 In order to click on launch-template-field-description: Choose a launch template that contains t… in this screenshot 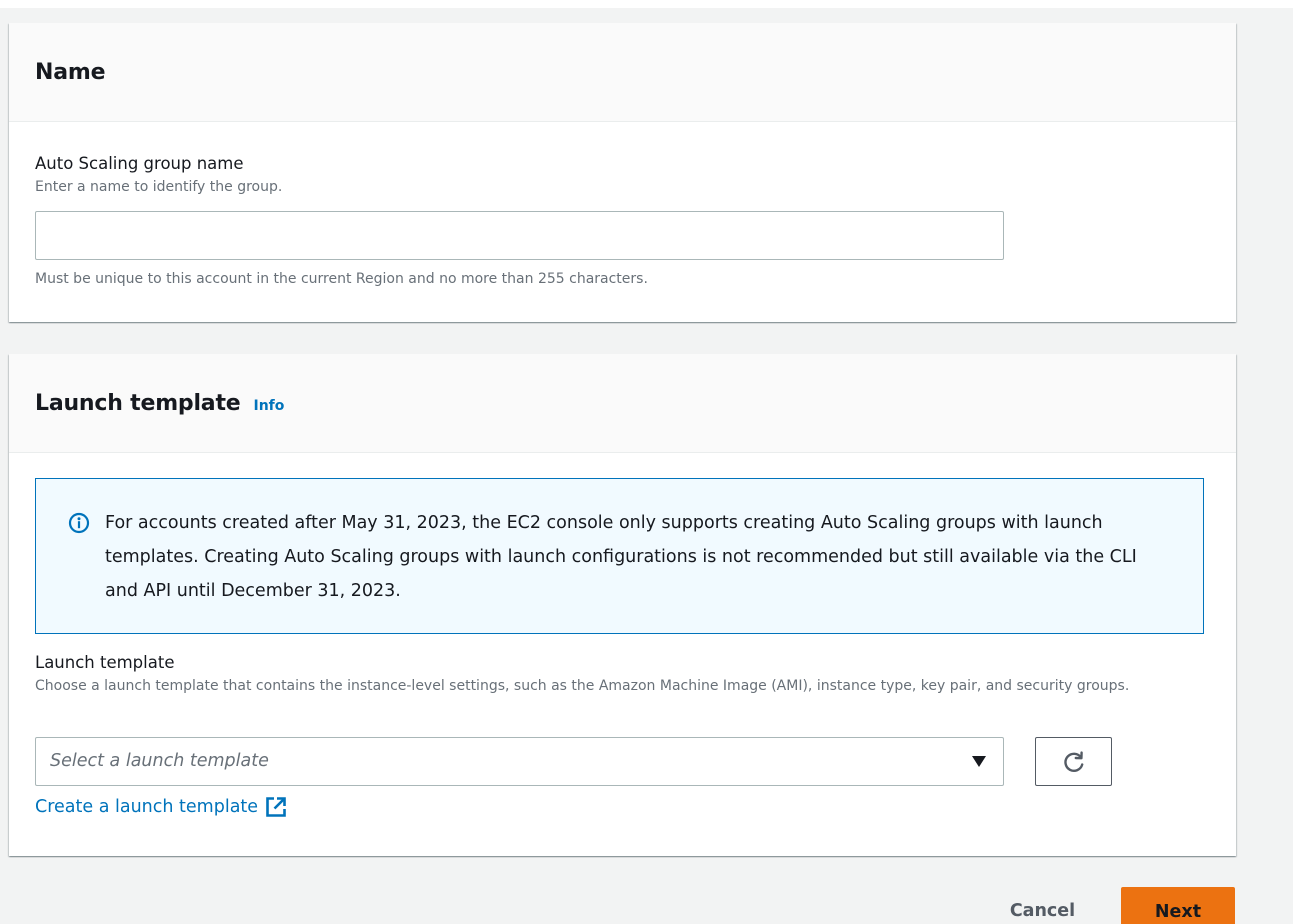, I will do `click(582, 686)`.